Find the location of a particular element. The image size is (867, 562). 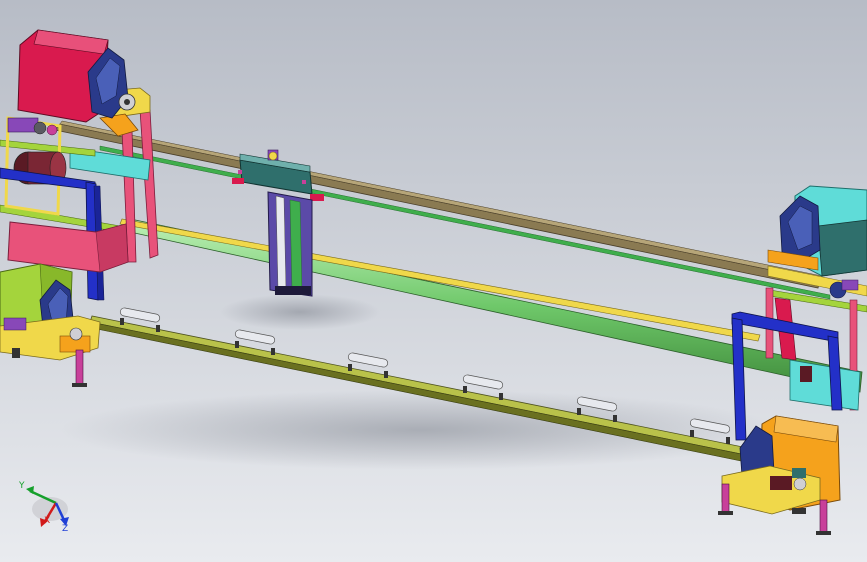

right-front-leg is located at coordinates (725, 499).